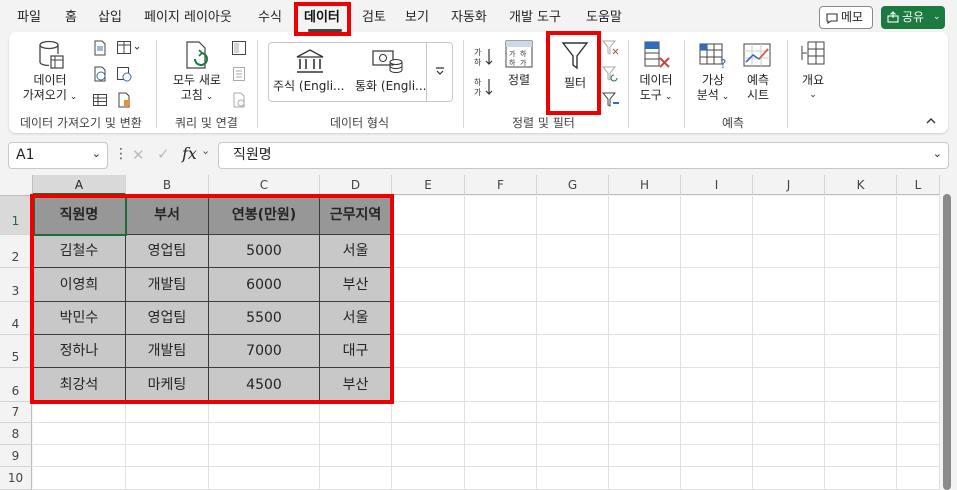 The image size is (957, 490). I want to click on formula-input: 직원명 ⌄, so click(583, 155).